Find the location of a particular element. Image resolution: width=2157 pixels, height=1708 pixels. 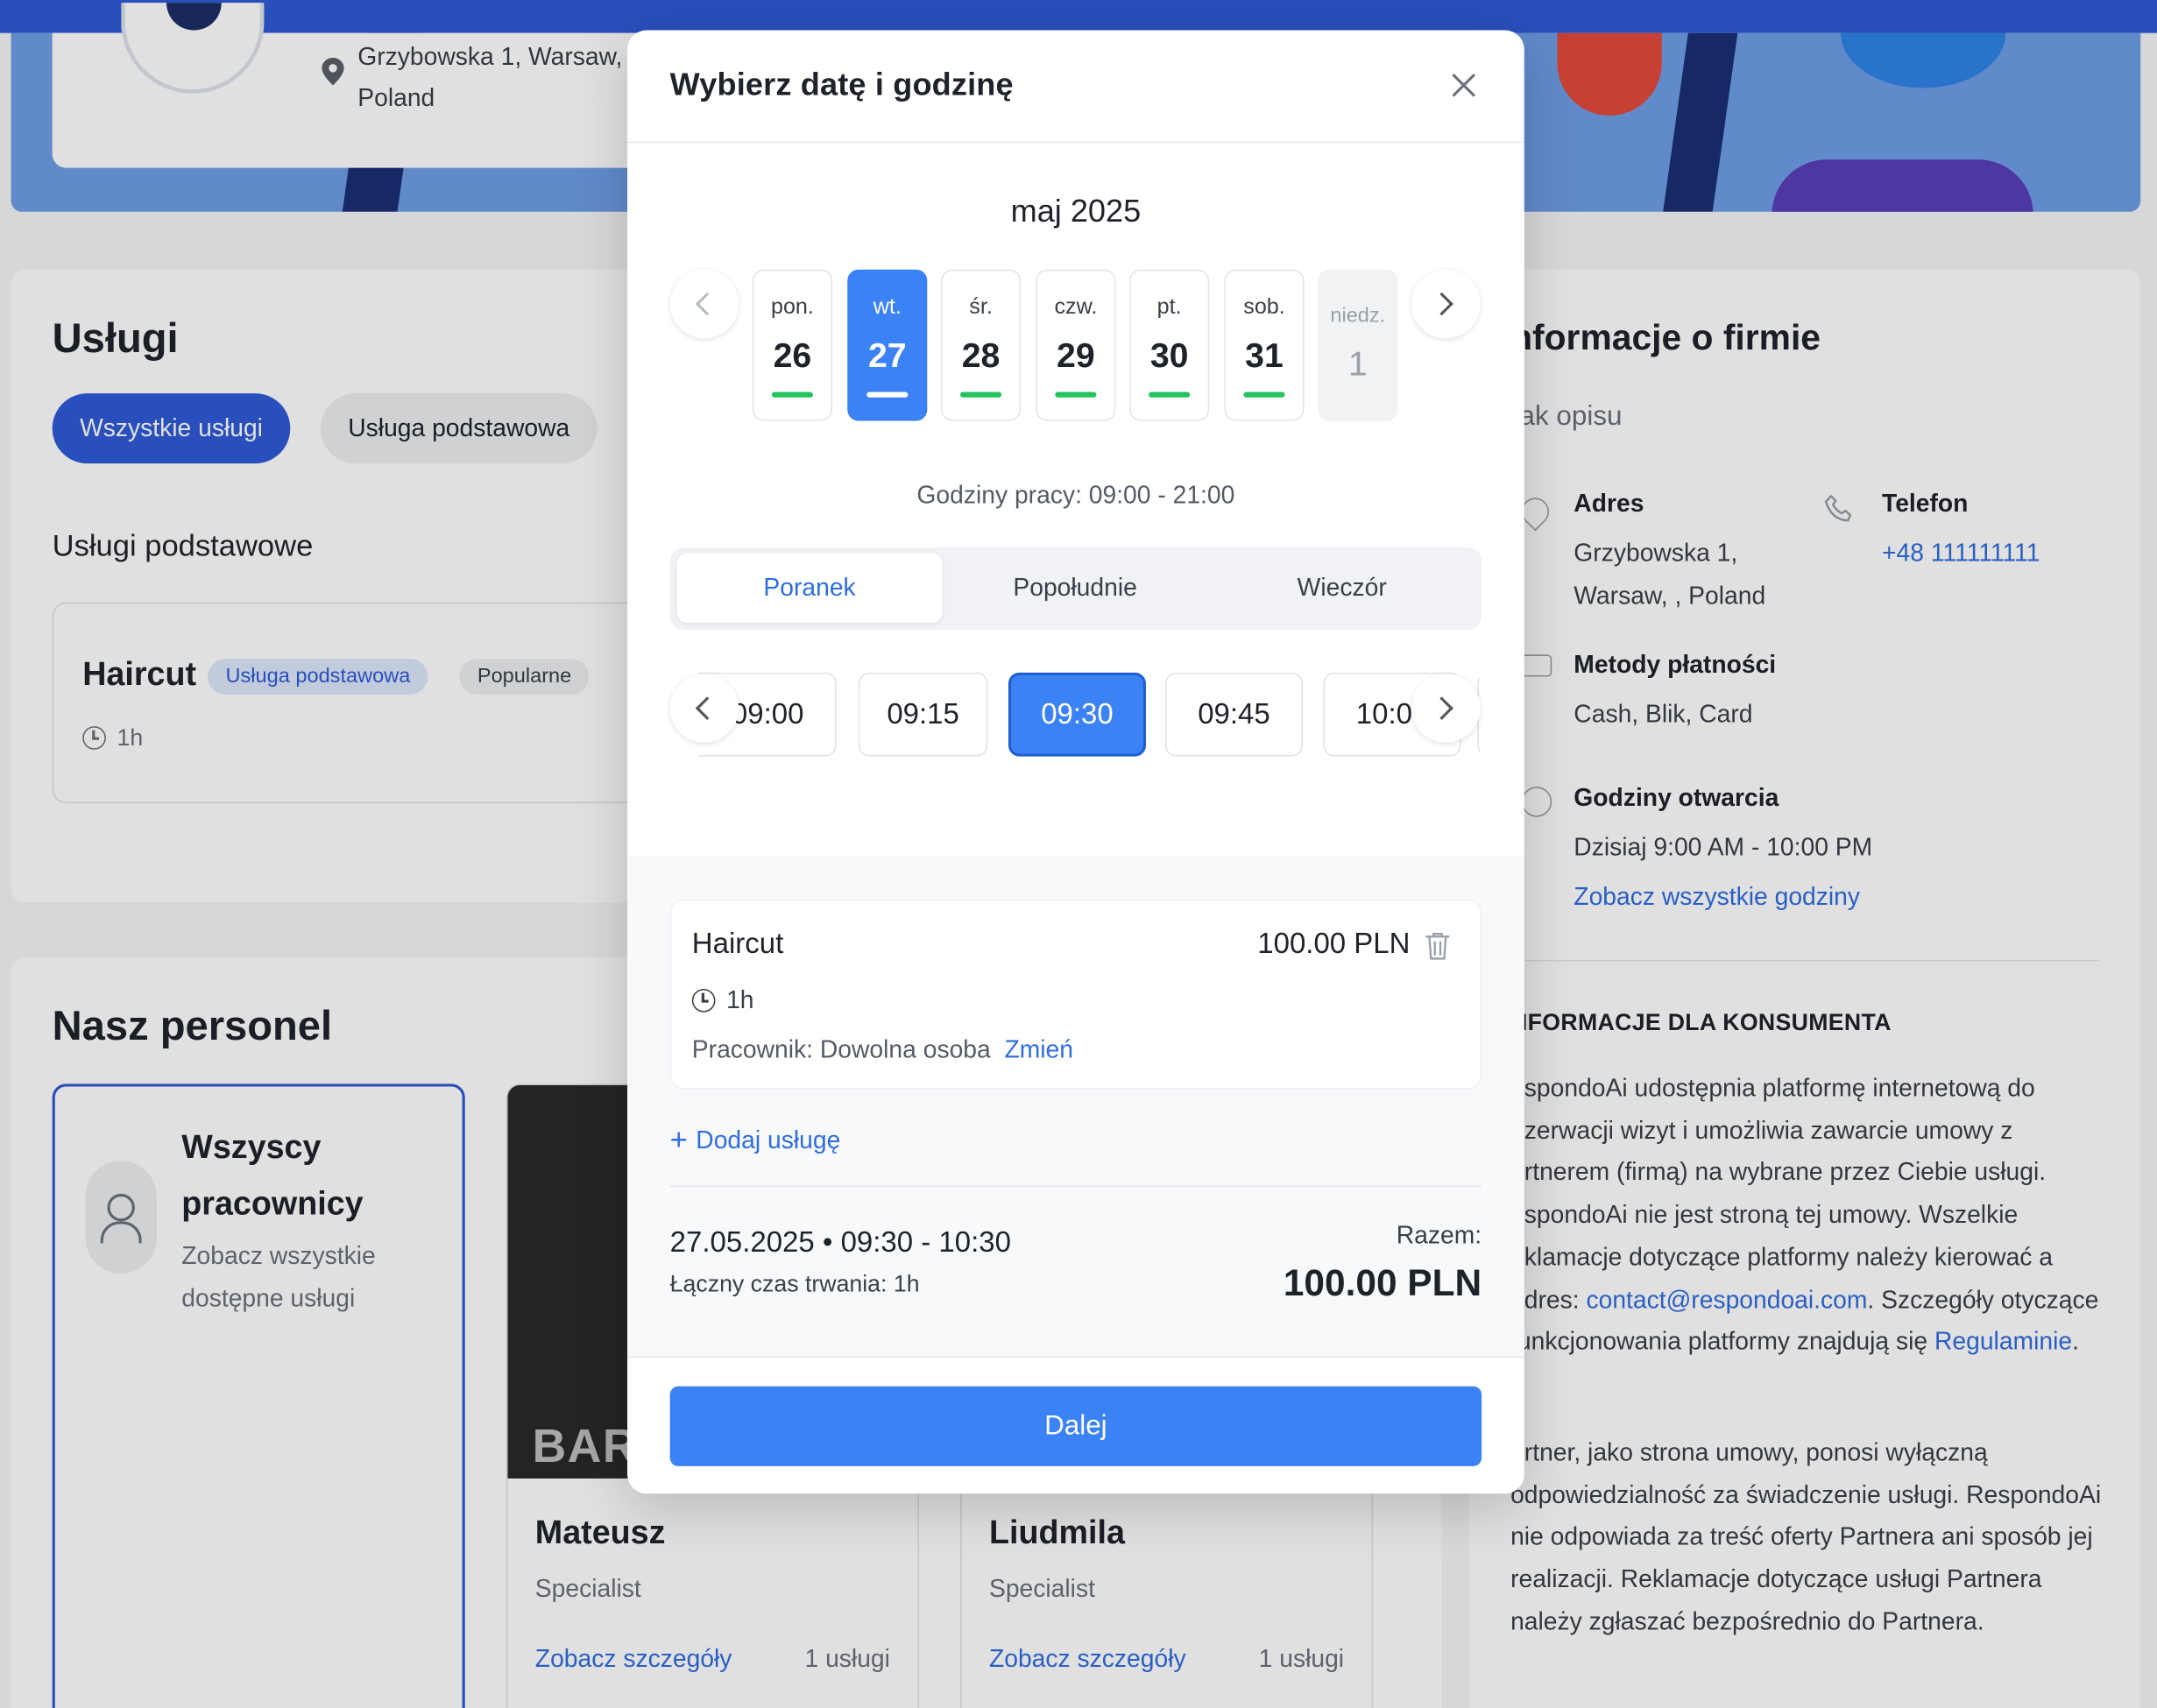

day-name: pon. is located at coordinates (792, 307).